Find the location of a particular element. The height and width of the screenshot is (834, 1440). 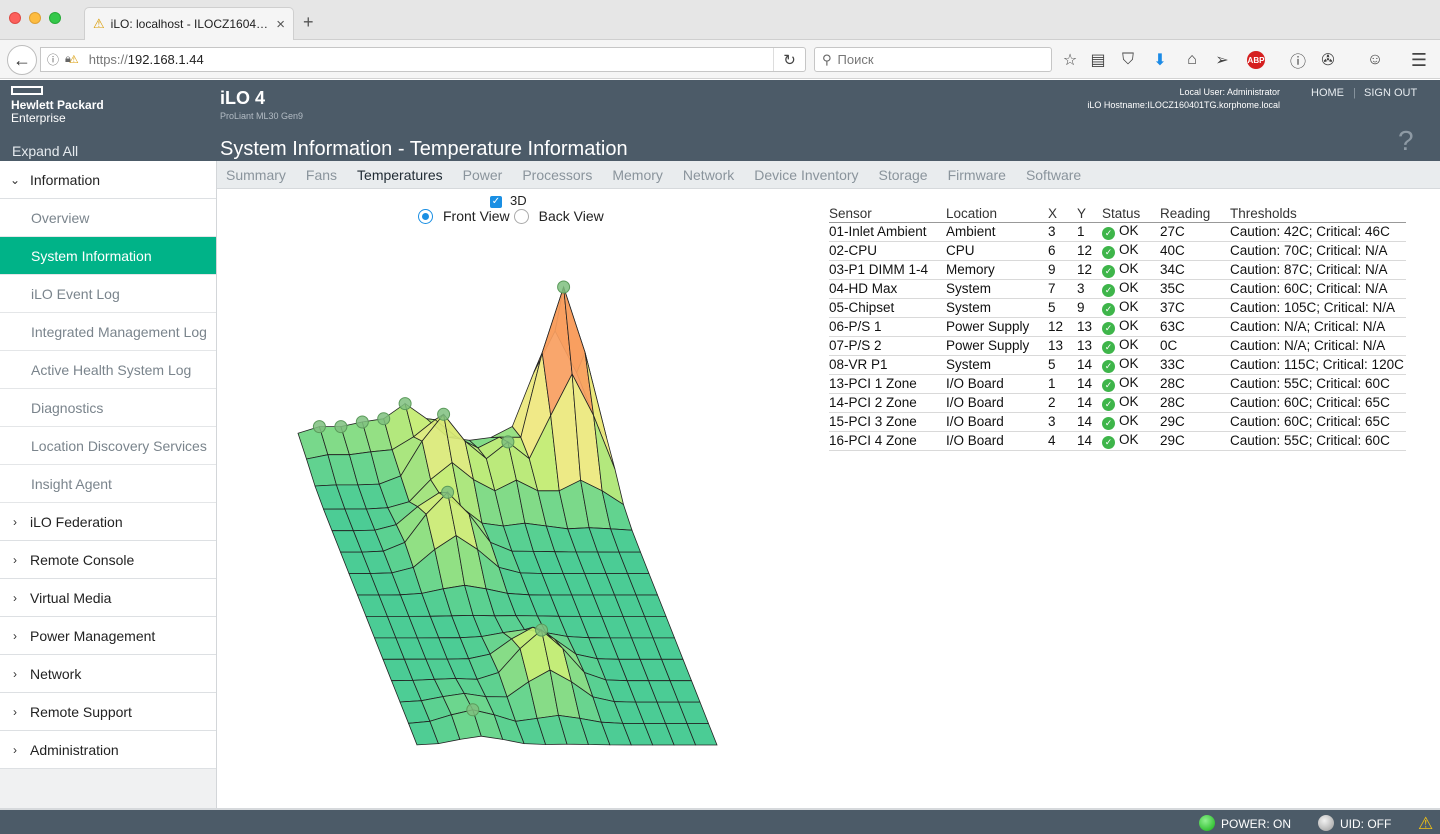

tab-temperatures: Temperatures is located at coordinates (400, 175).